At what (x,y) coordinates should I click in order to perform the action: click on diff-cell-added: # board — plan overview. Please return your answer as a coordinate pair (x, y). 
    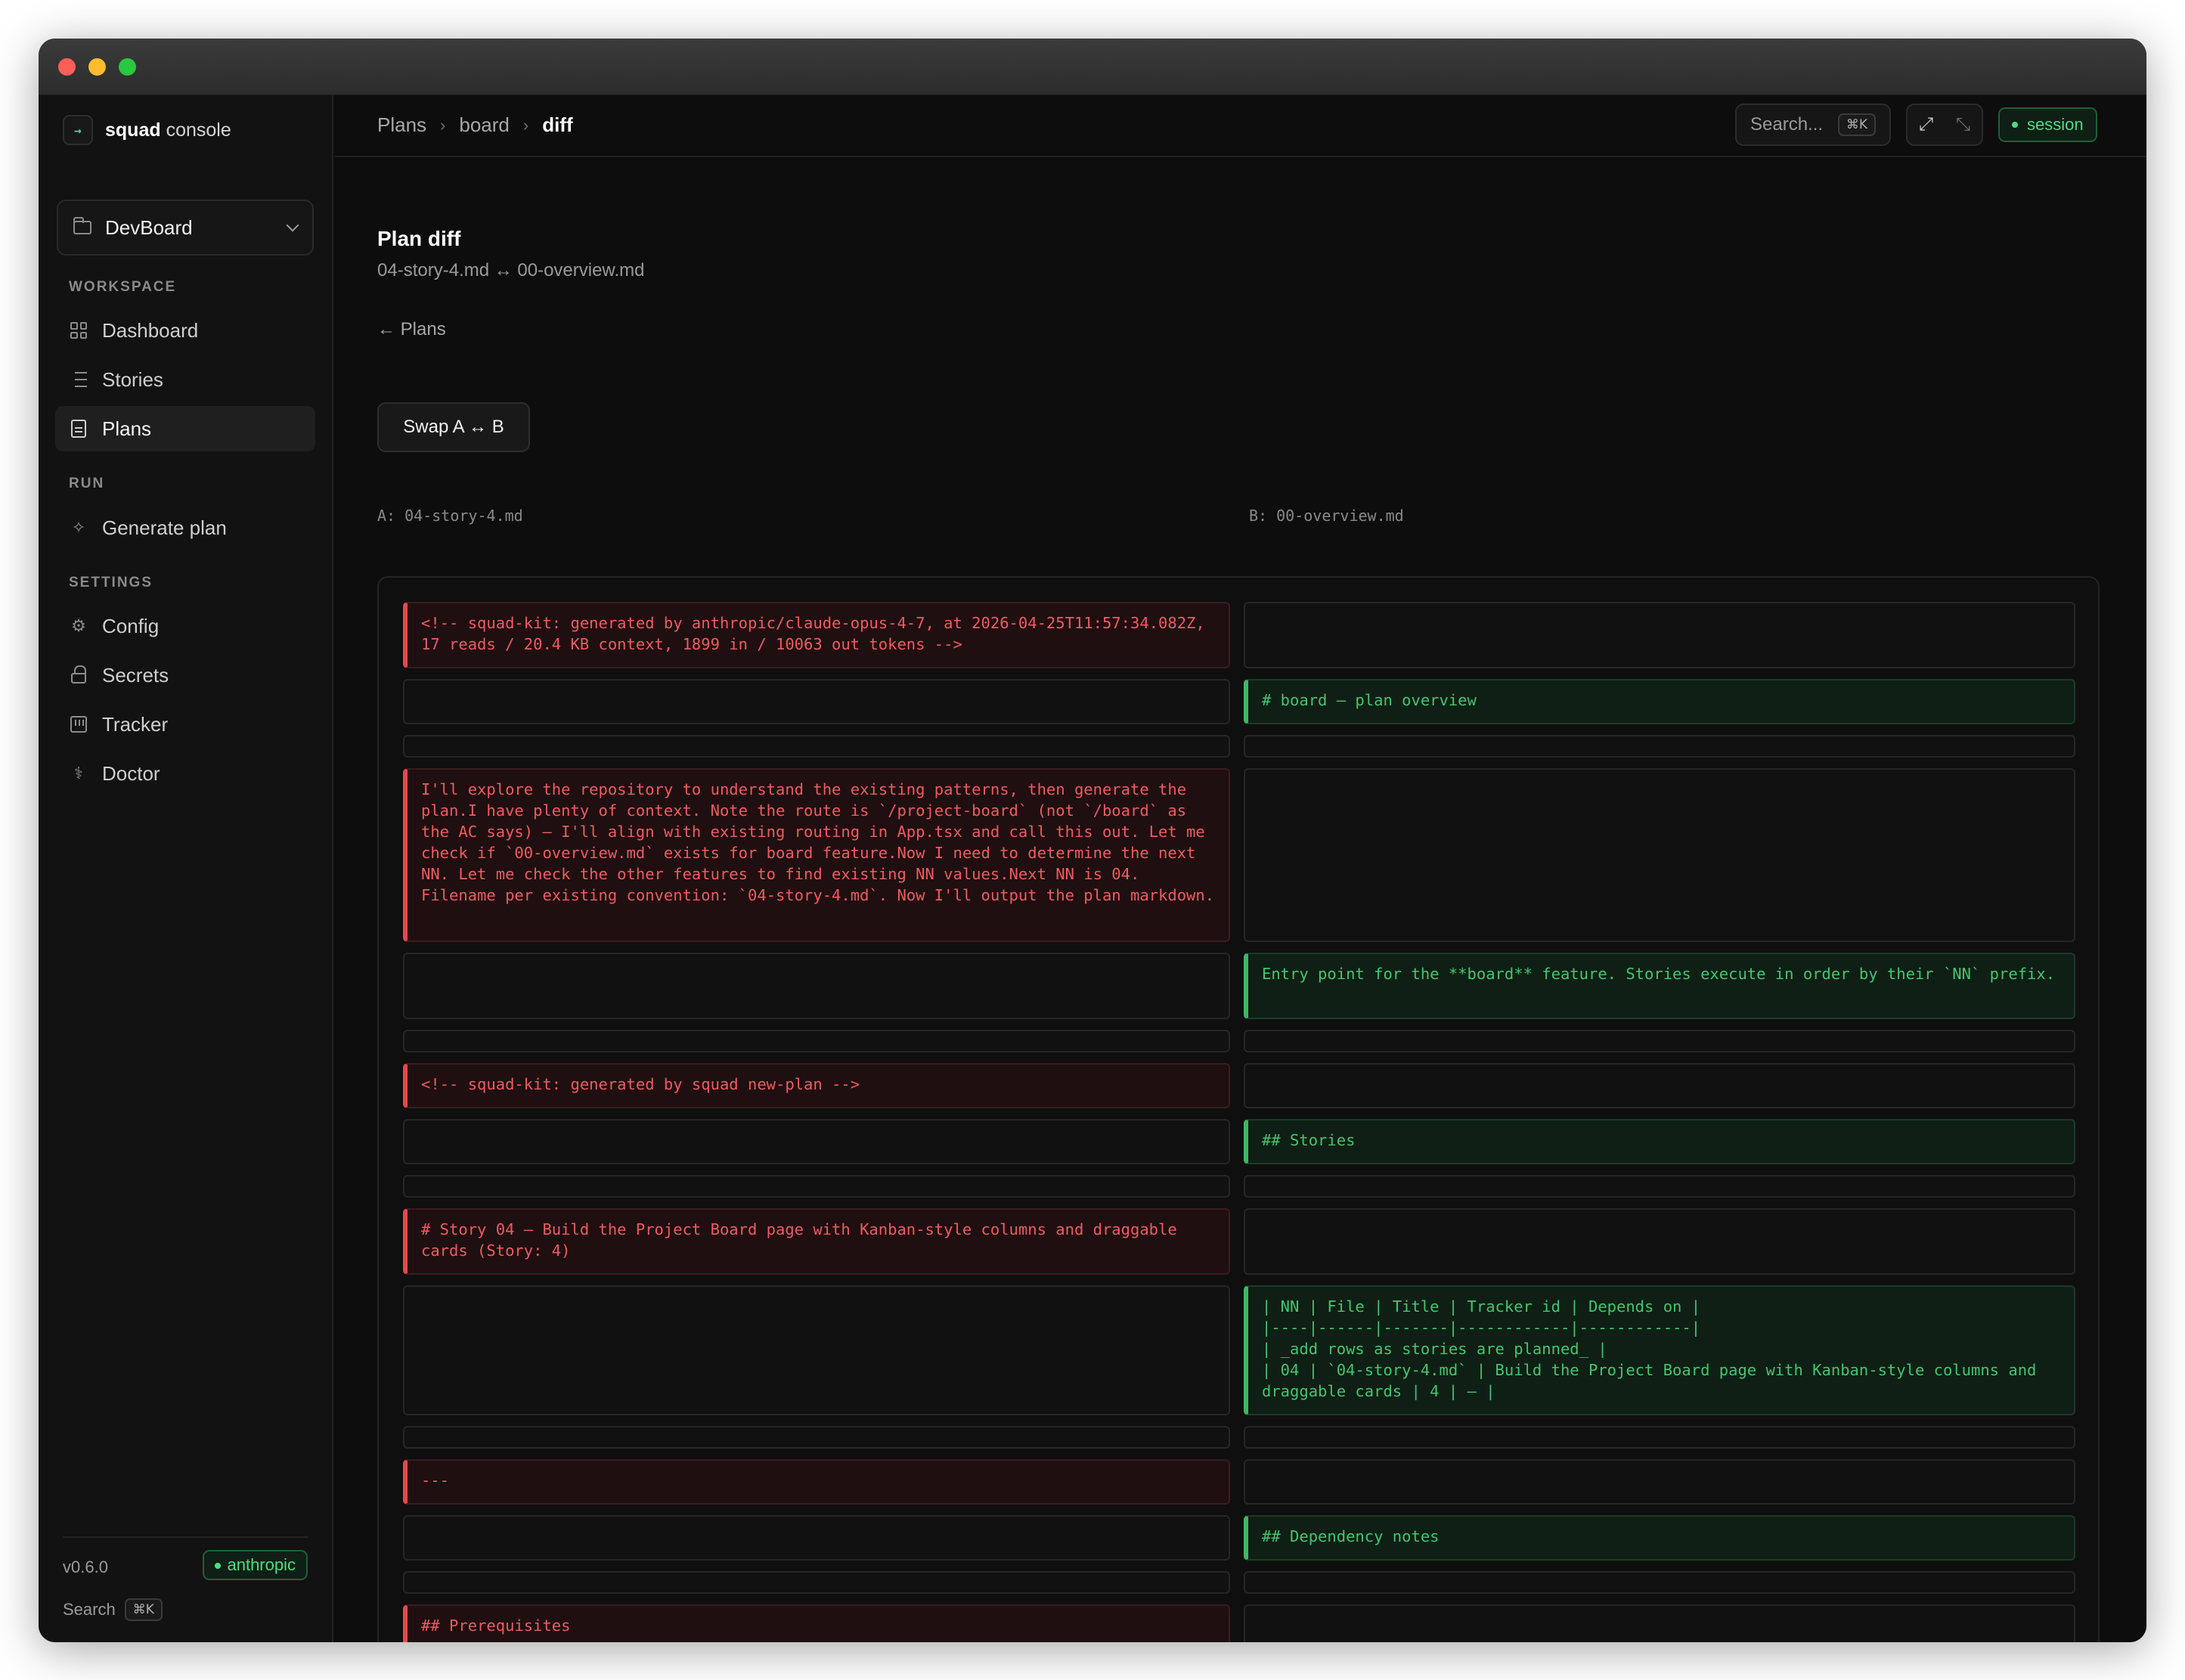
    Looking at the image, I should click on (1660, 701).